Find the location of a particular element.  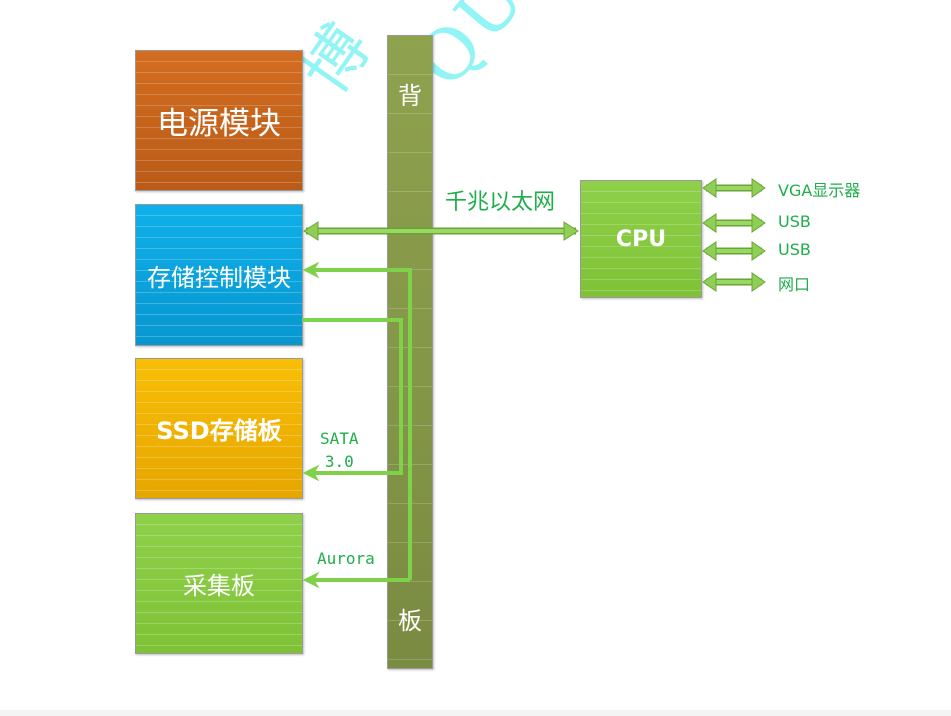

port-arrow-network is located at coordinates (734, 282).